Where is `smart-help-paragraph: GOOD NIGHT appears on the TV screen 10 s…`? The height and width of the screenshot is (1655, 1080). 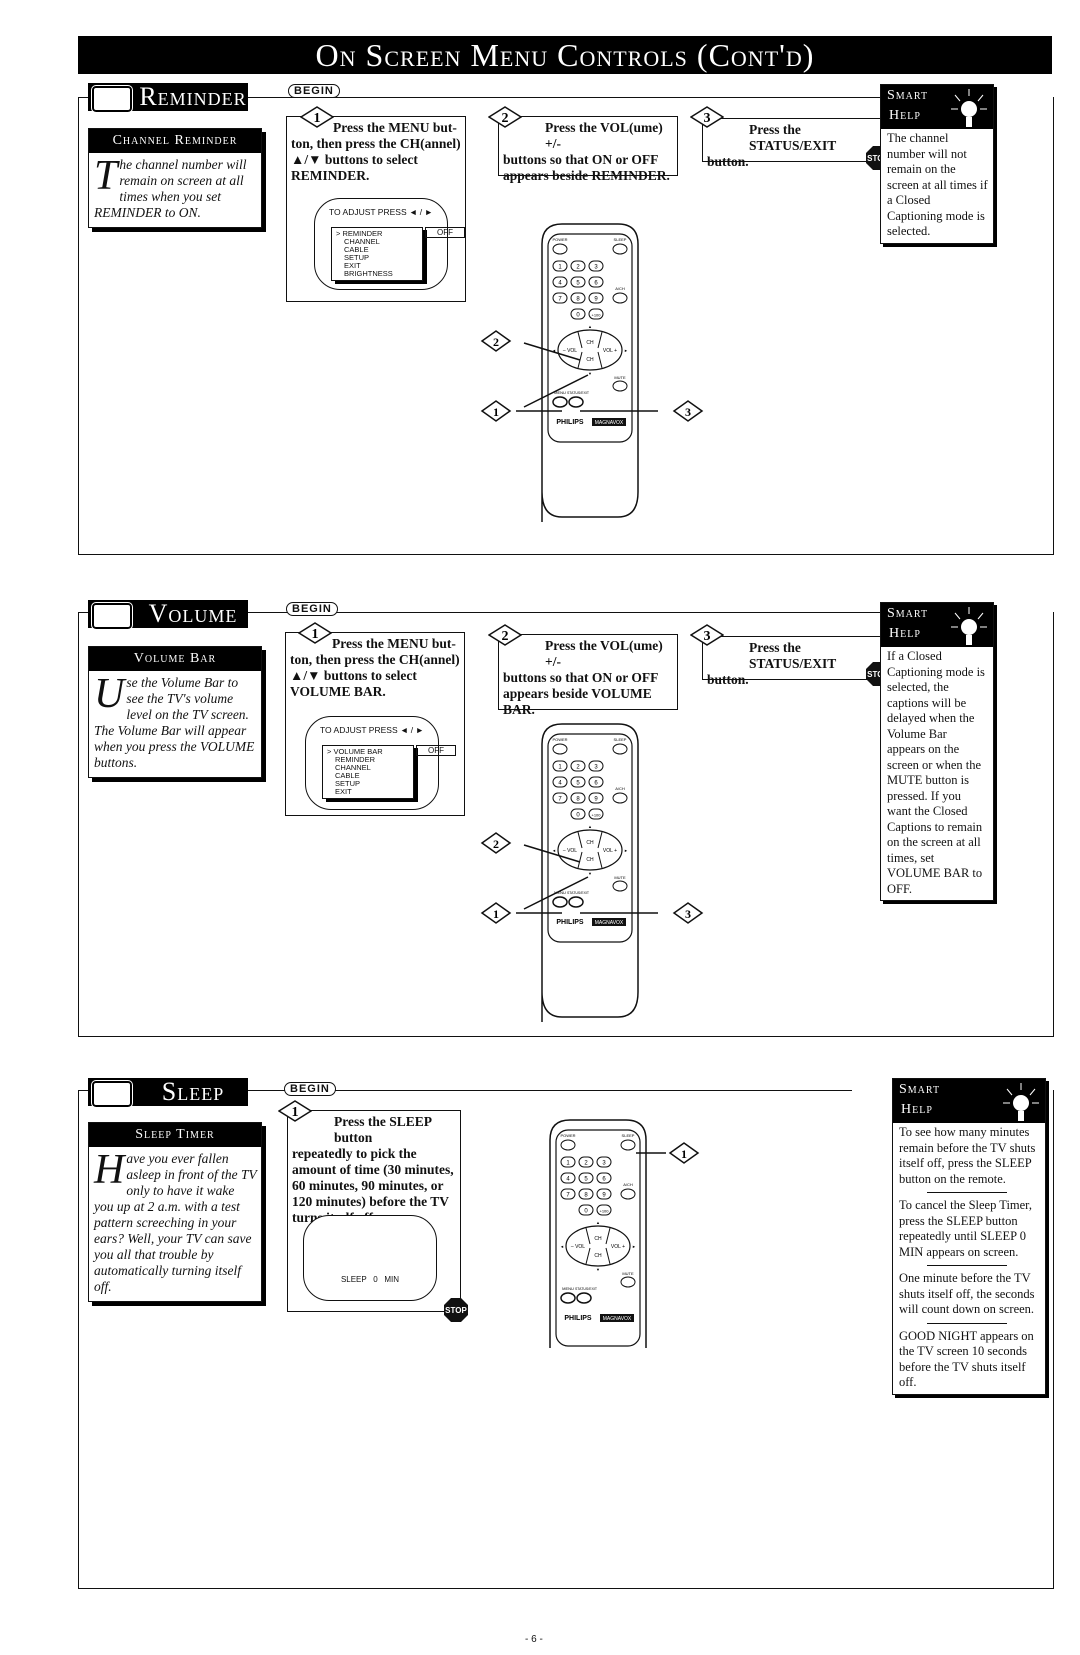 smart-help-paragraph: GOOD NIGHT appears on the TV screen 10 s… is located at coordinates (966, 1359).